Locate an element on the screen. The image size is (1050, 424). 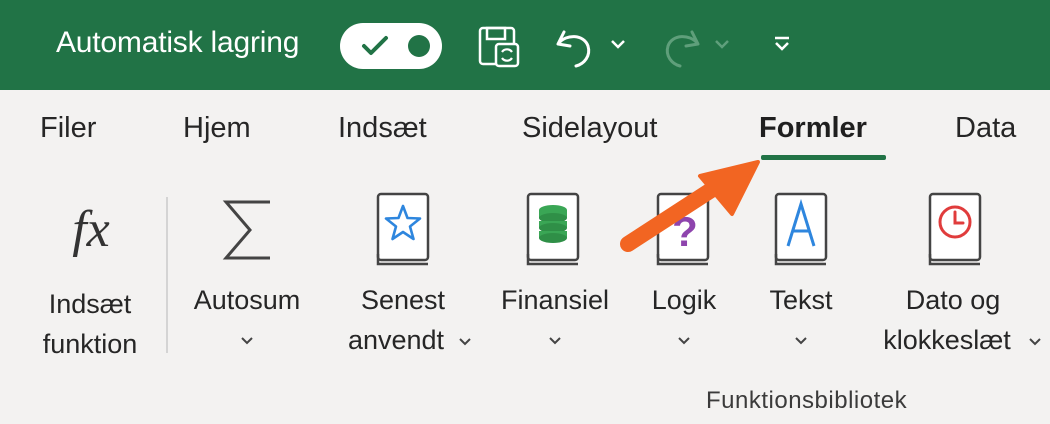
sigma-icon is located at coordinates (246, 230).